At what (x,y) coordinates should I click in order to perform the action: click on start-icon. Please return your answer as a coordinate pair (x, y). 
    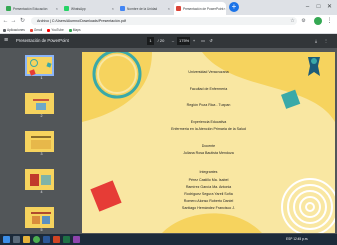
    Looking at the image, I should click on (6, 239).